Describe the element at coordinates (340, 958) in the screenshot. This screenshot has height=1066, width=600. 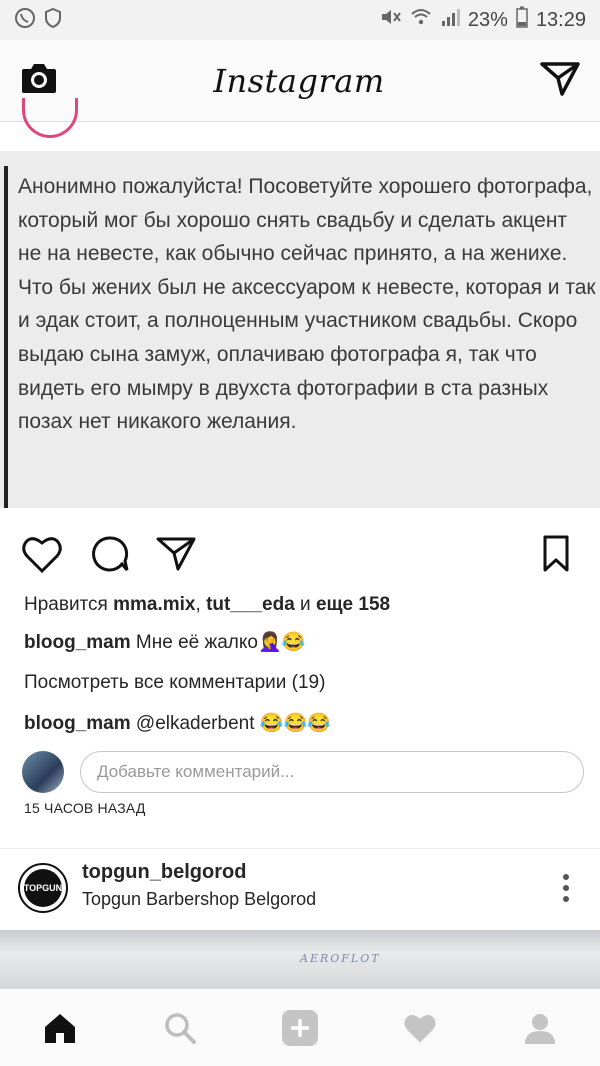
I see `image-text: AEROFLOT` at that location.